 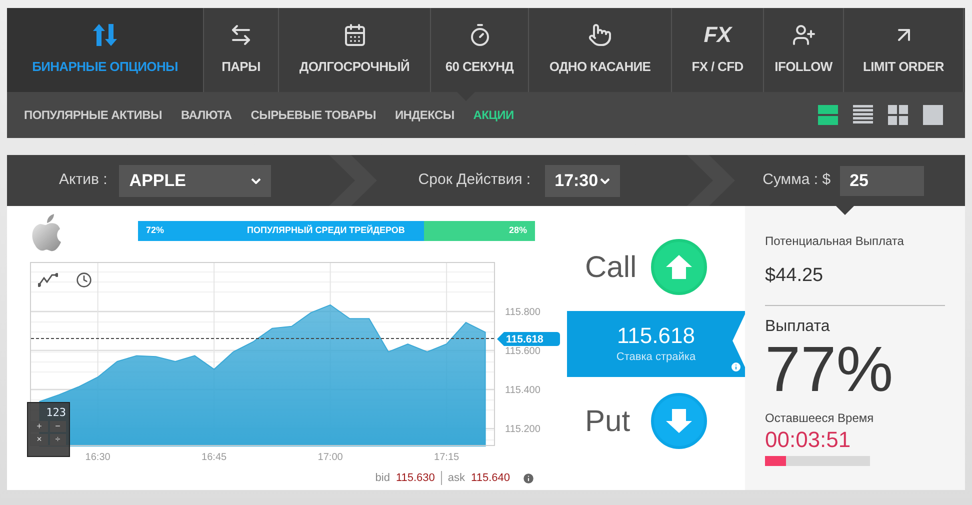 I want to click on expiry-dropdown: 17:30, so click(x=582, y=180).